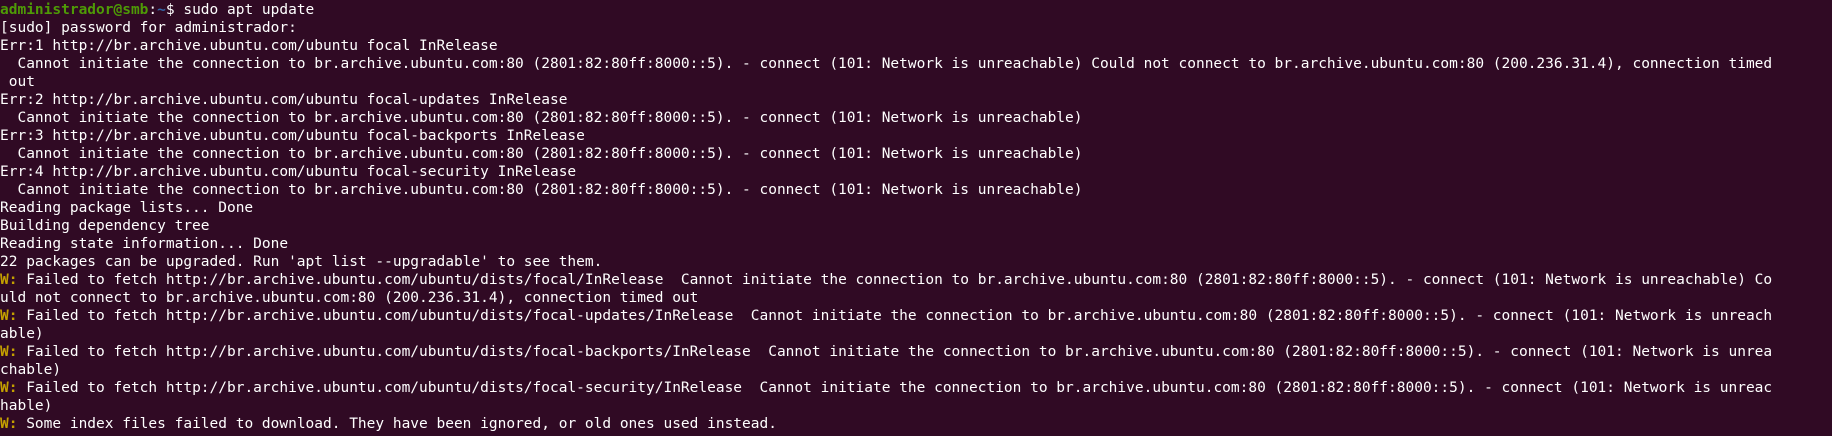 This screenshot has width=1832, height=436. Describe the element at coordinates (916, 28) in the screenshot. I see `output-line: [sudo] password for administrador:` at that location.